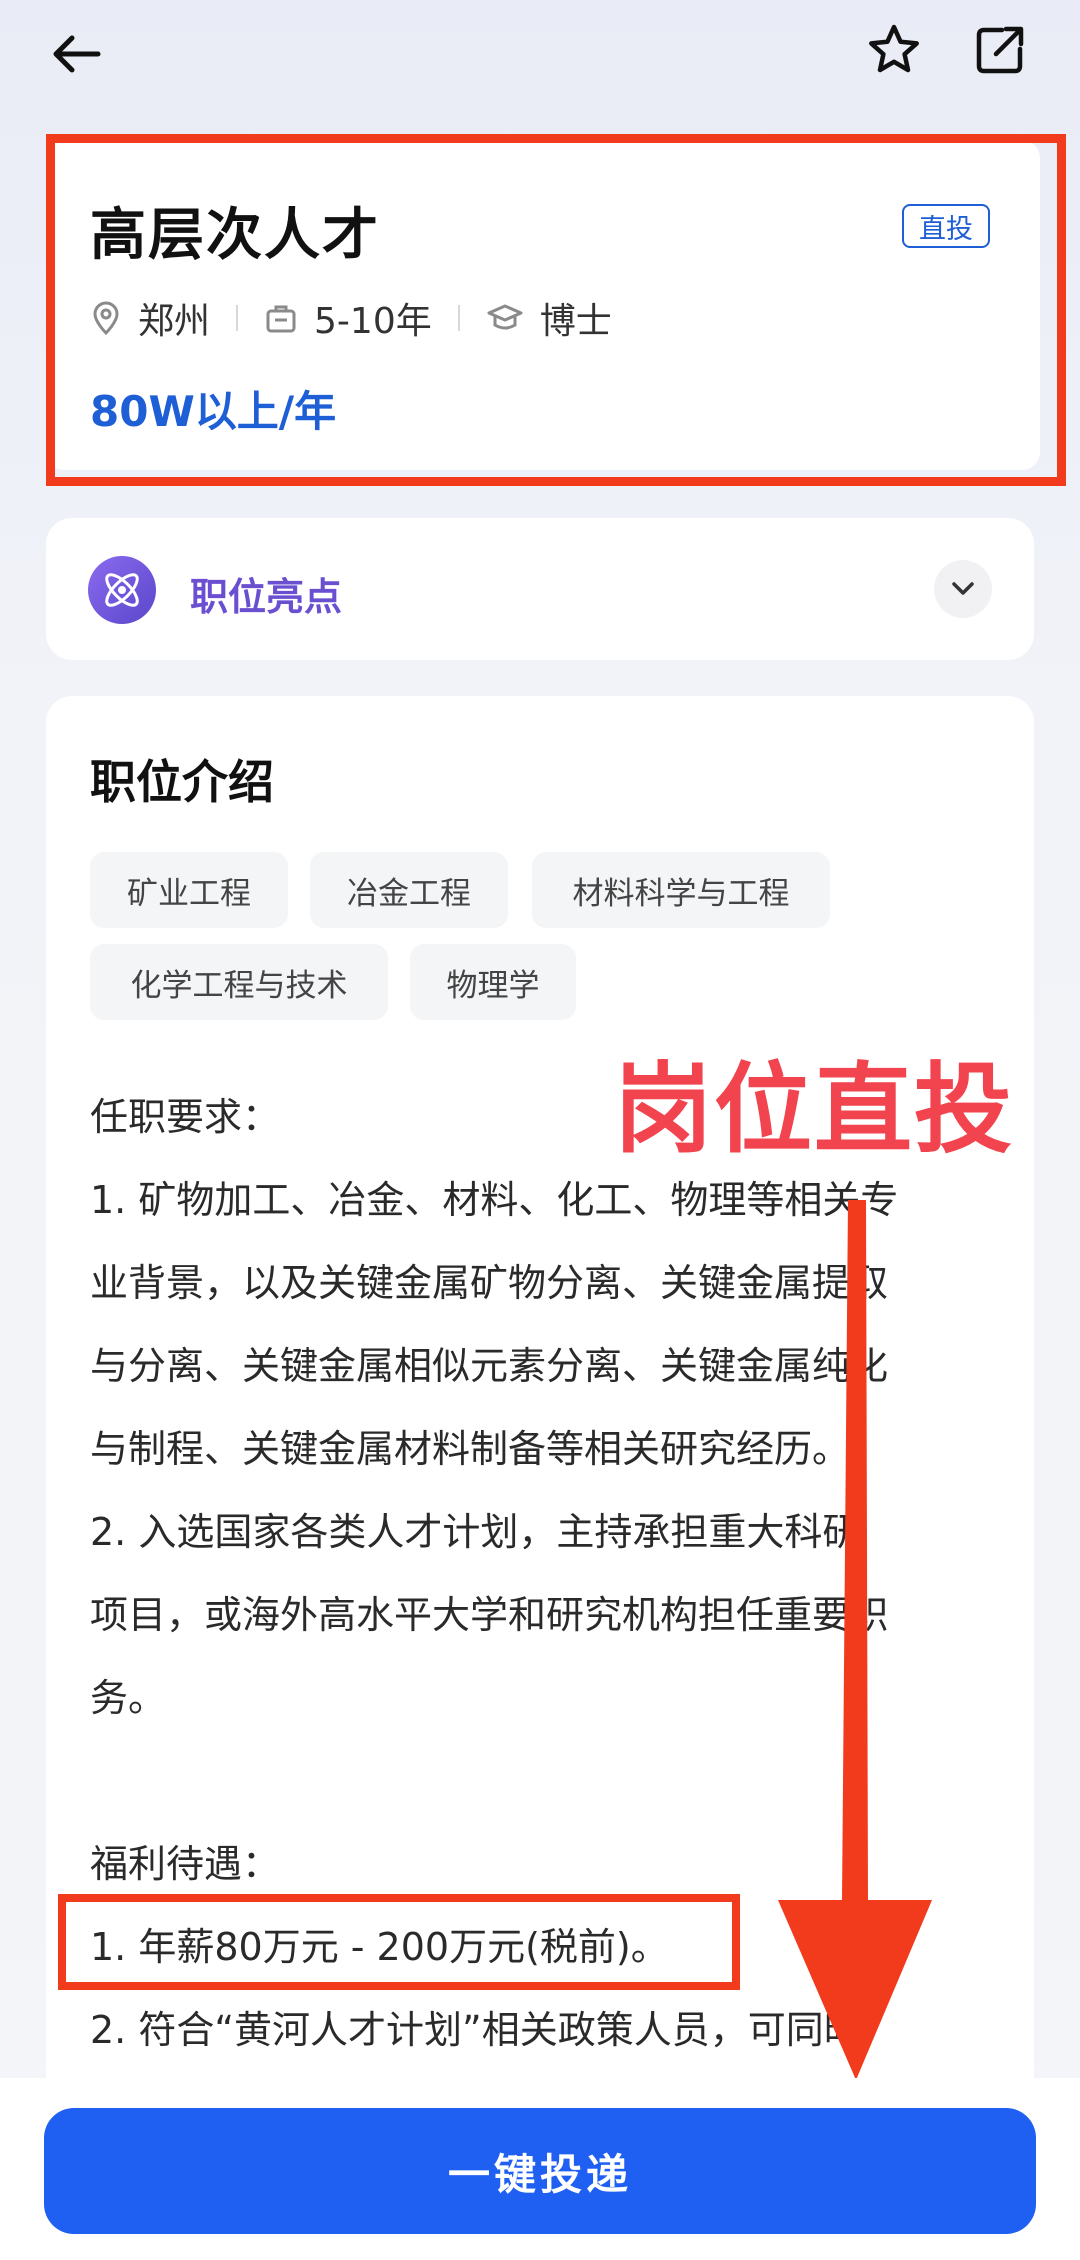 This screenshot has width=1080, height=2260. I want to click on tag-item: 冶金工程, so click(409, 890).